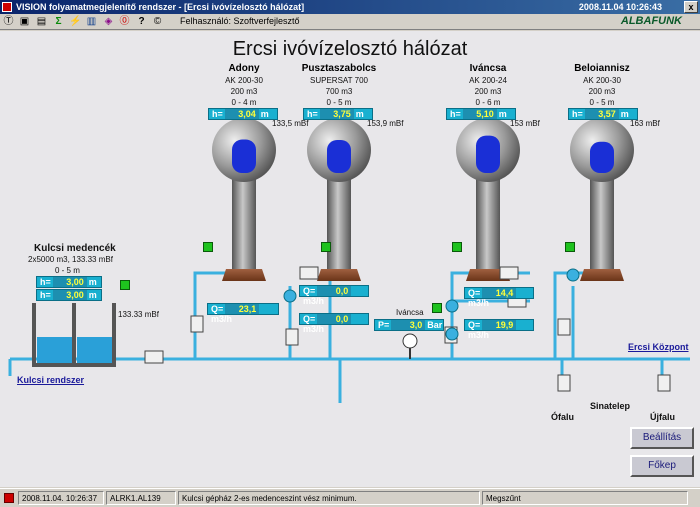  I want to click on reservoir-elevation: 133.33 mBf, so click(138, 314).